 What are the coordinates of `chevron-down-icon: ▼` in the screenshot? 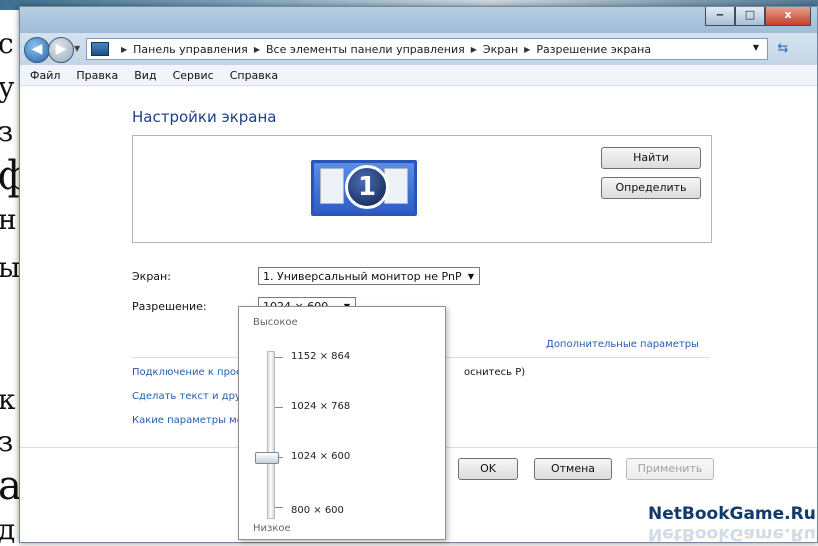 It's located at (470, 276).